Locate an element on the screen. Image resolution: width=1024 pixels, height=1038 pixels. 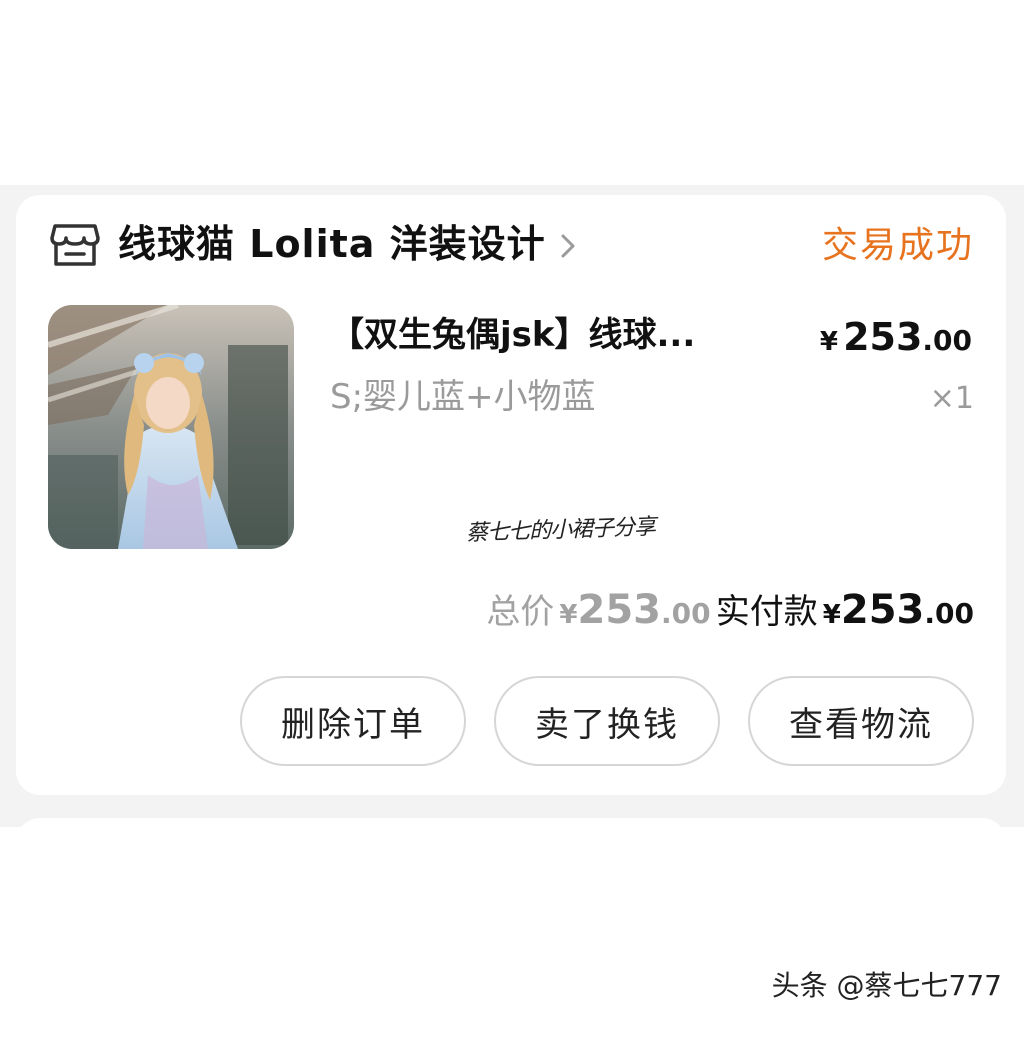
chevron-right-icon is located at coordinates (568, 246).